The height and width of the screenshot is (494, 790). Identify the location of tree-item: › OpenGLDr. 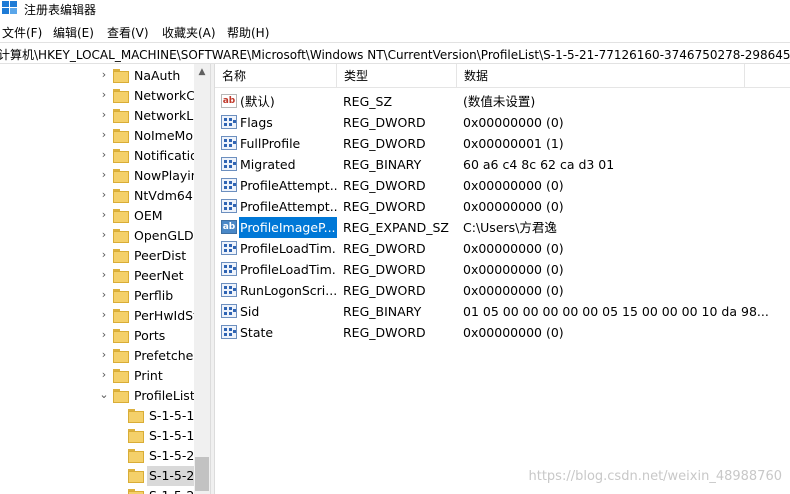
(99, 236).